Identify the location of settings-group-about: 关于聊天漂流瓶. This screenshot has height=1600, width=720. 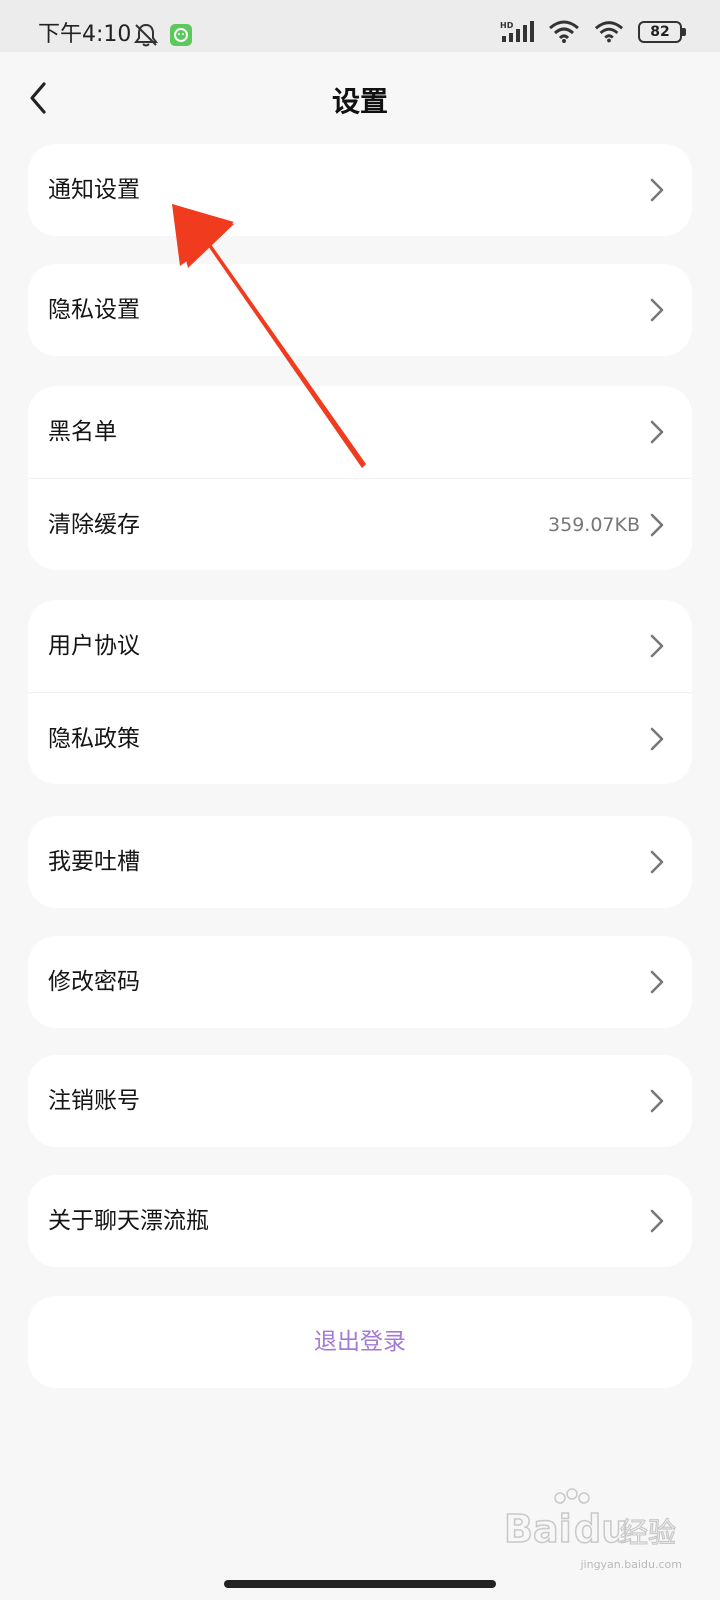
(360, 1221).